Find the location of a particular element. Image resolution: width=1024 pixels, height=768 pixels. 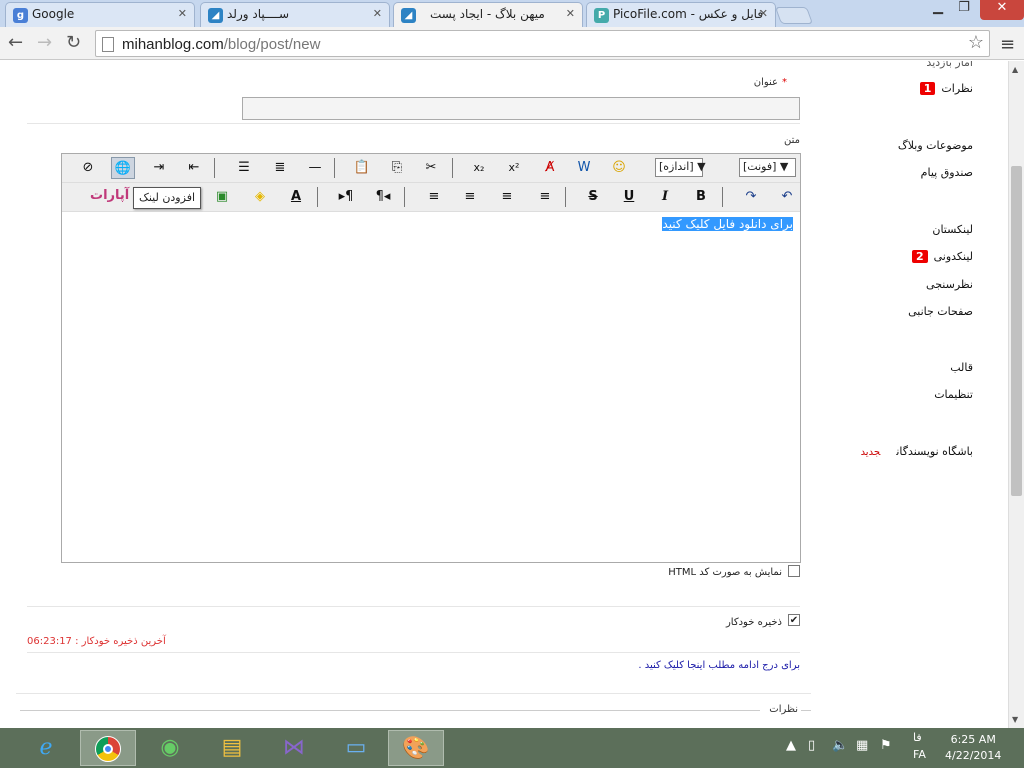

subscript-icon: x₂ is located at coordinates (479, 168).